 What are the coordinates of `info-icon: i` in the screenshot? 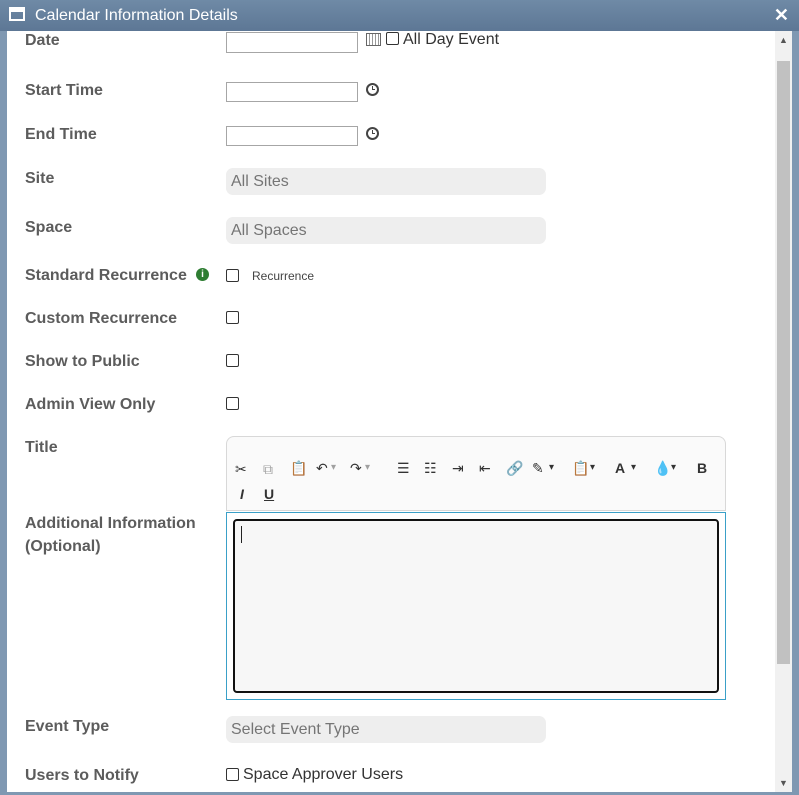 It's located at (202, 274).